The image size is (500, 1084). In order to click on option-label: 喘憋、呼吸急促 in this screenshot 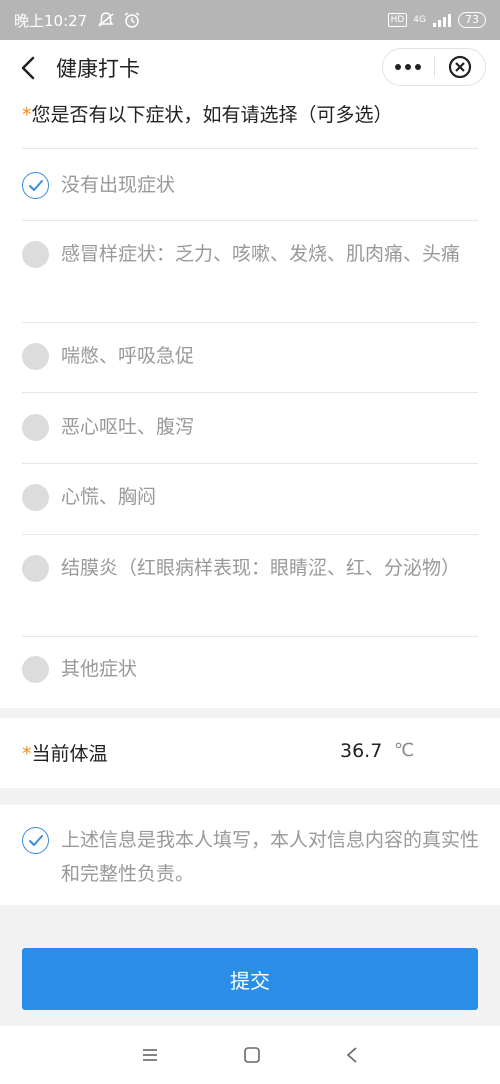, I will do `click(128, 356)`.